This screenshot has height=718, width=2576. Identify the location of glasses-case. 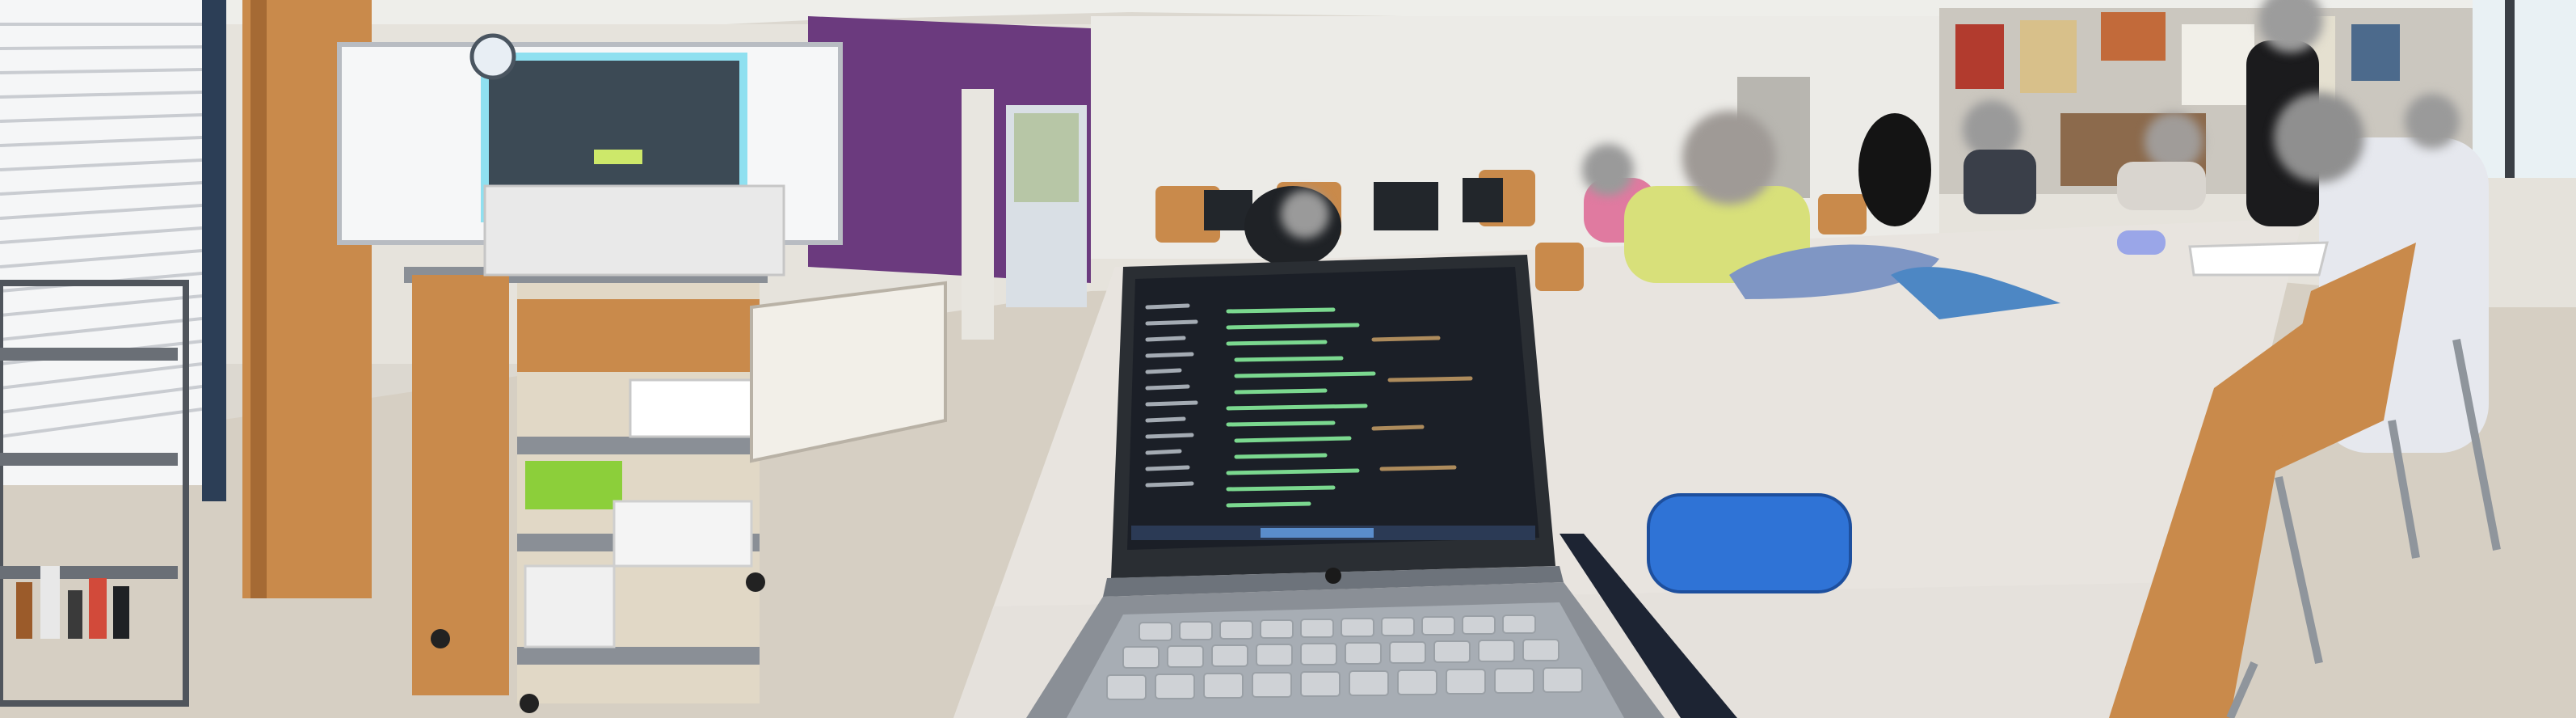
(2141, 242).